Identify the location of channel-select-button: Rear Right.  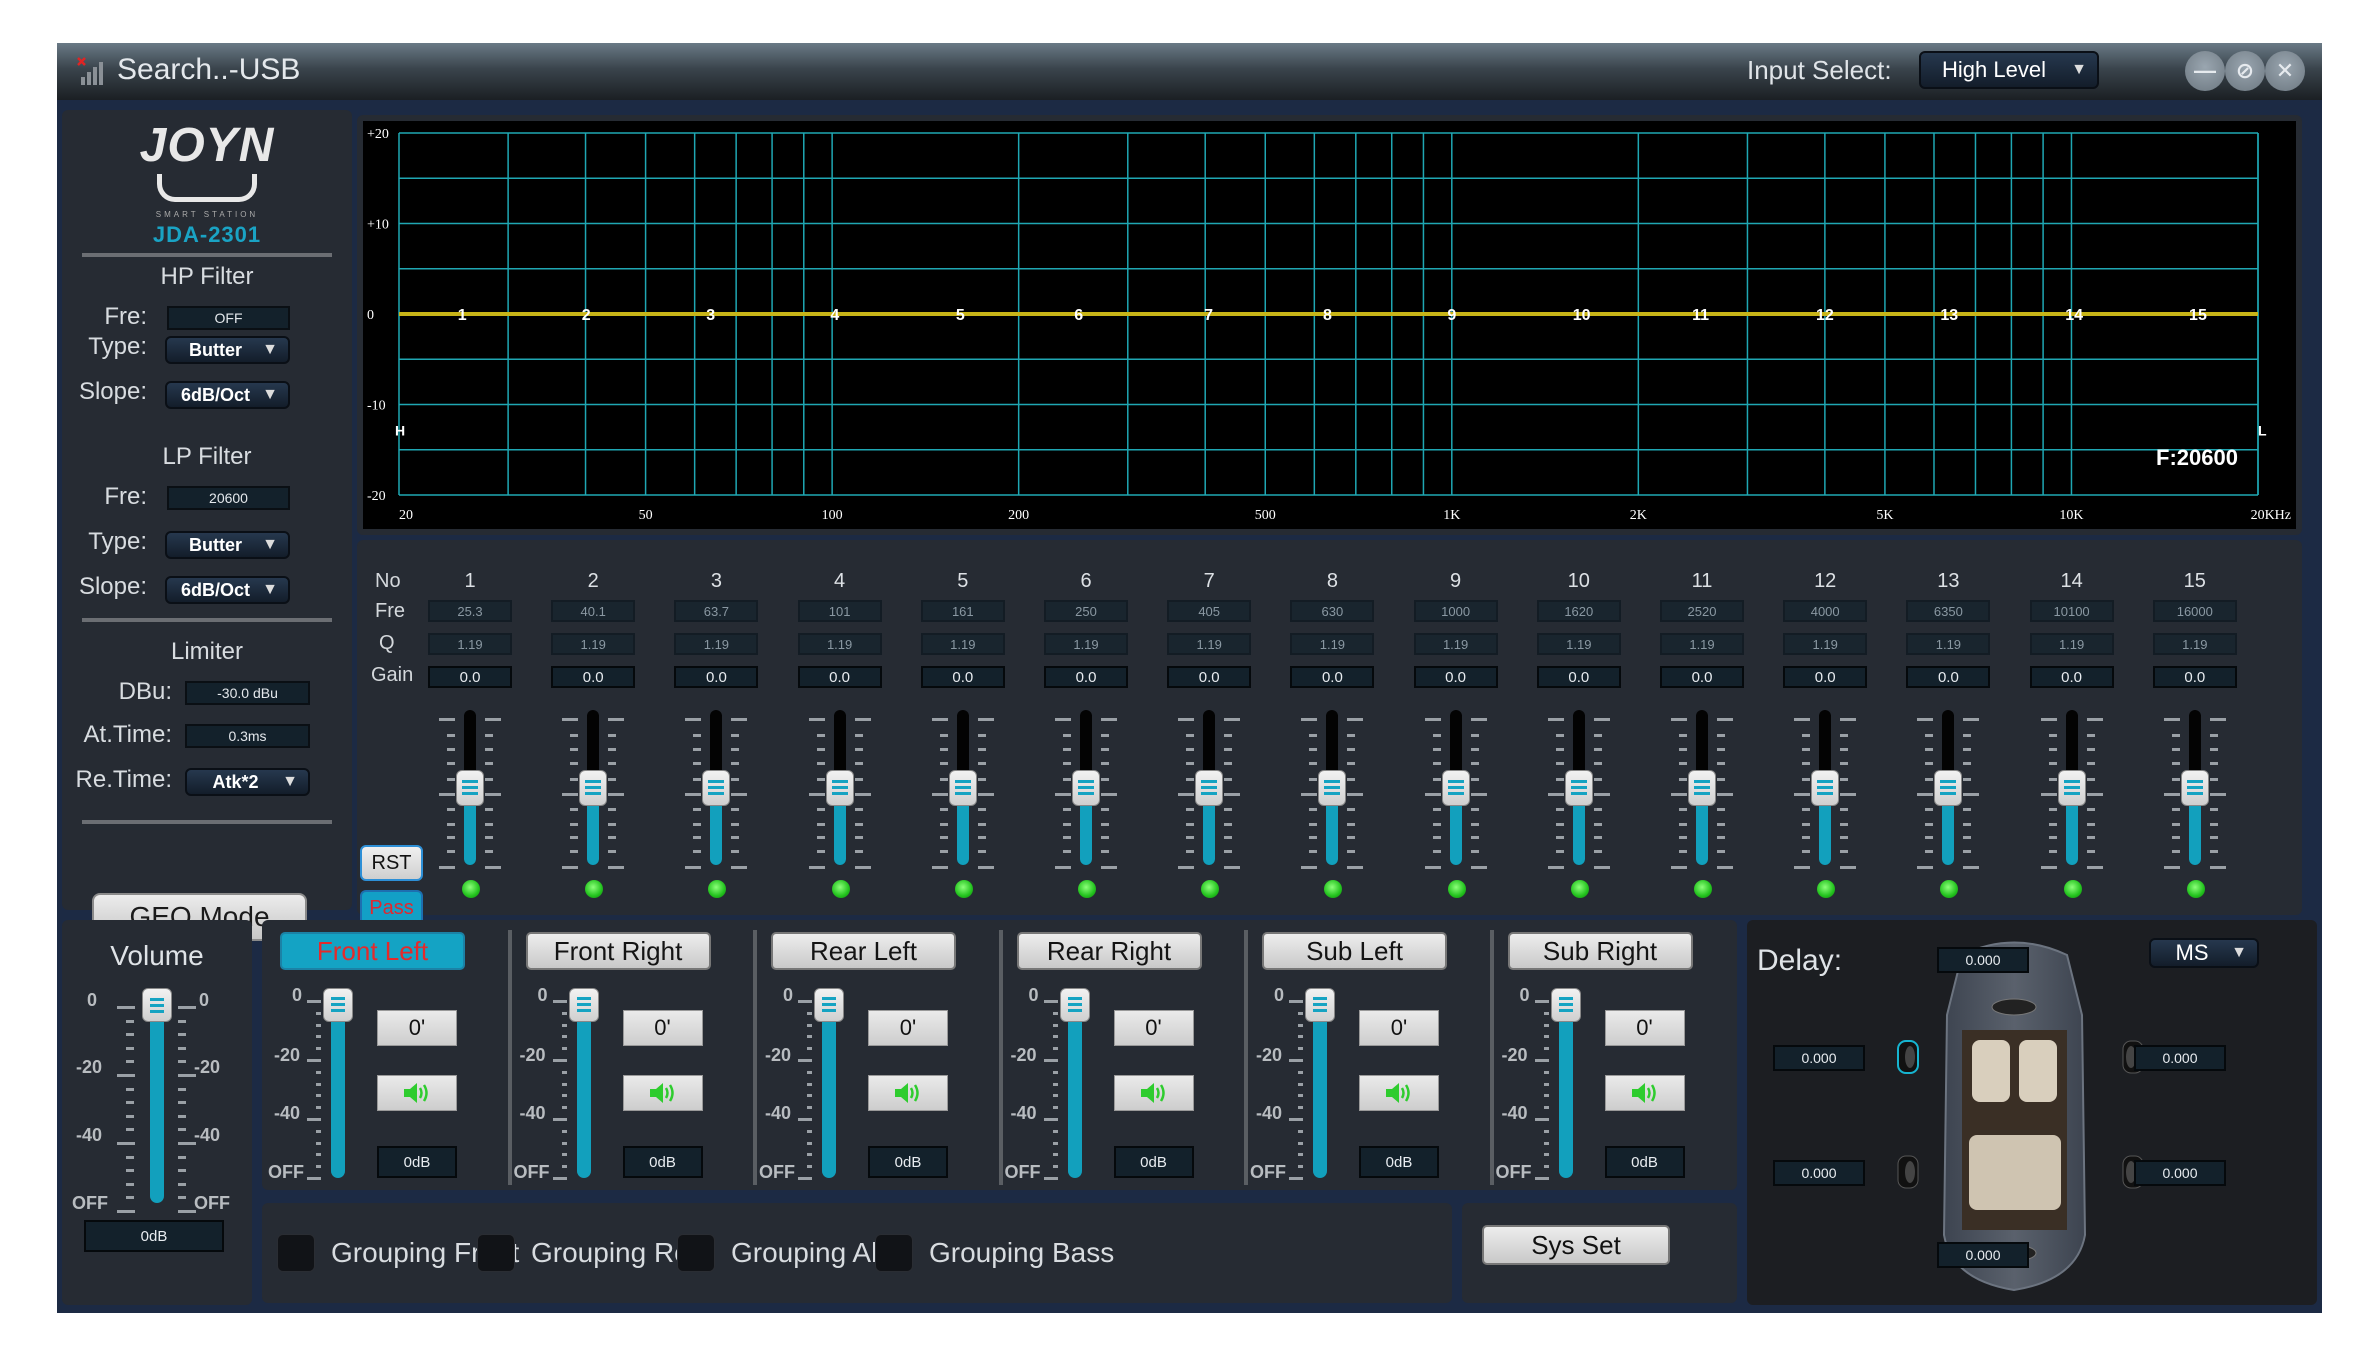
(1109, 951).